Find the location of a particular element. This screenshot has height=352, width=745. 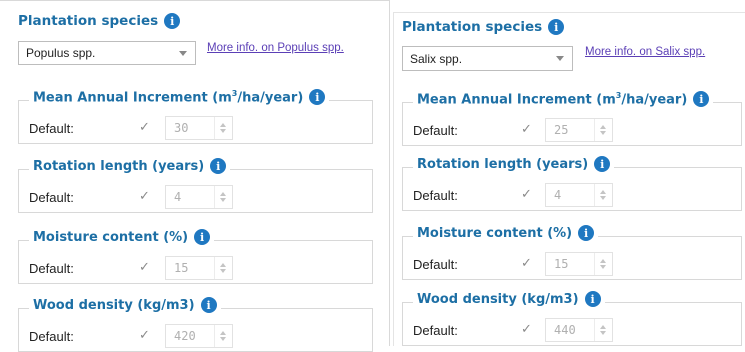

value-field: 440 is located at coordinates (565, 330).